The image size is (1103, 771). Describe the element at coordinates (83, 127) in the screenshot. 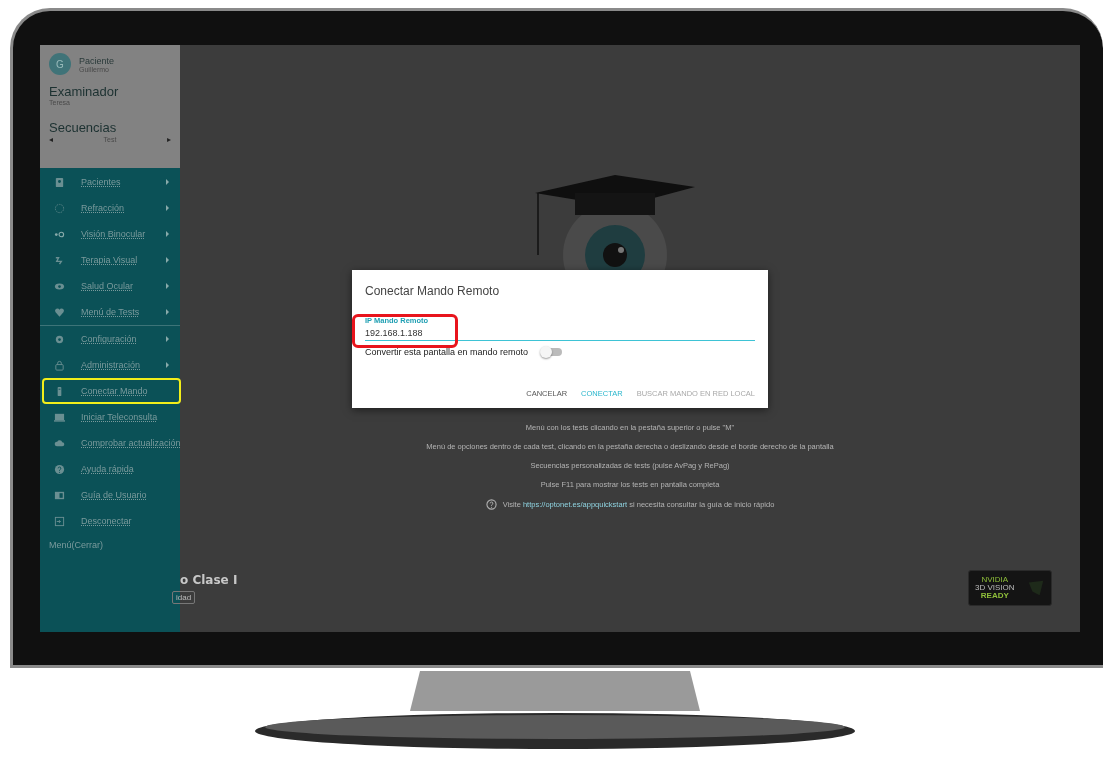

I see `sequences-label: Secuencias` at that location.